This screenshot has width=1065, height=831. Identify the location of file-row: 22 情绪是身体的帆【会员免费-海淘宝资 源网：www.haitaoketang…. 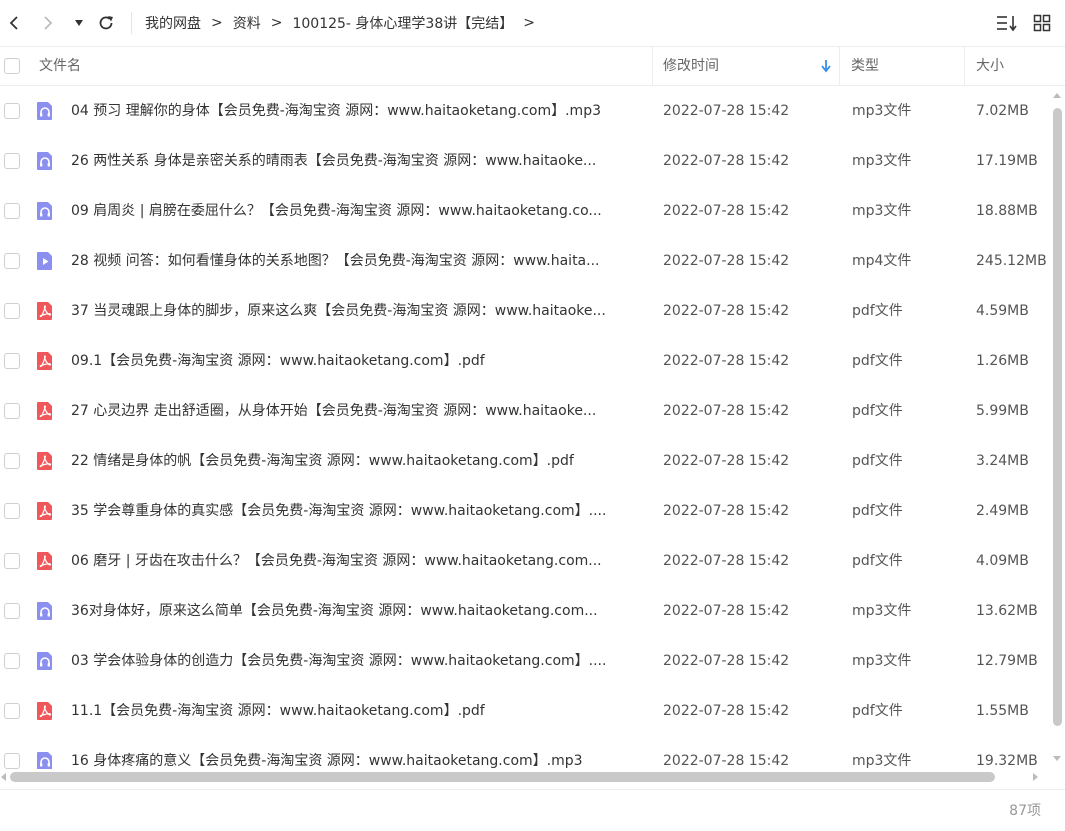
(525, 461).